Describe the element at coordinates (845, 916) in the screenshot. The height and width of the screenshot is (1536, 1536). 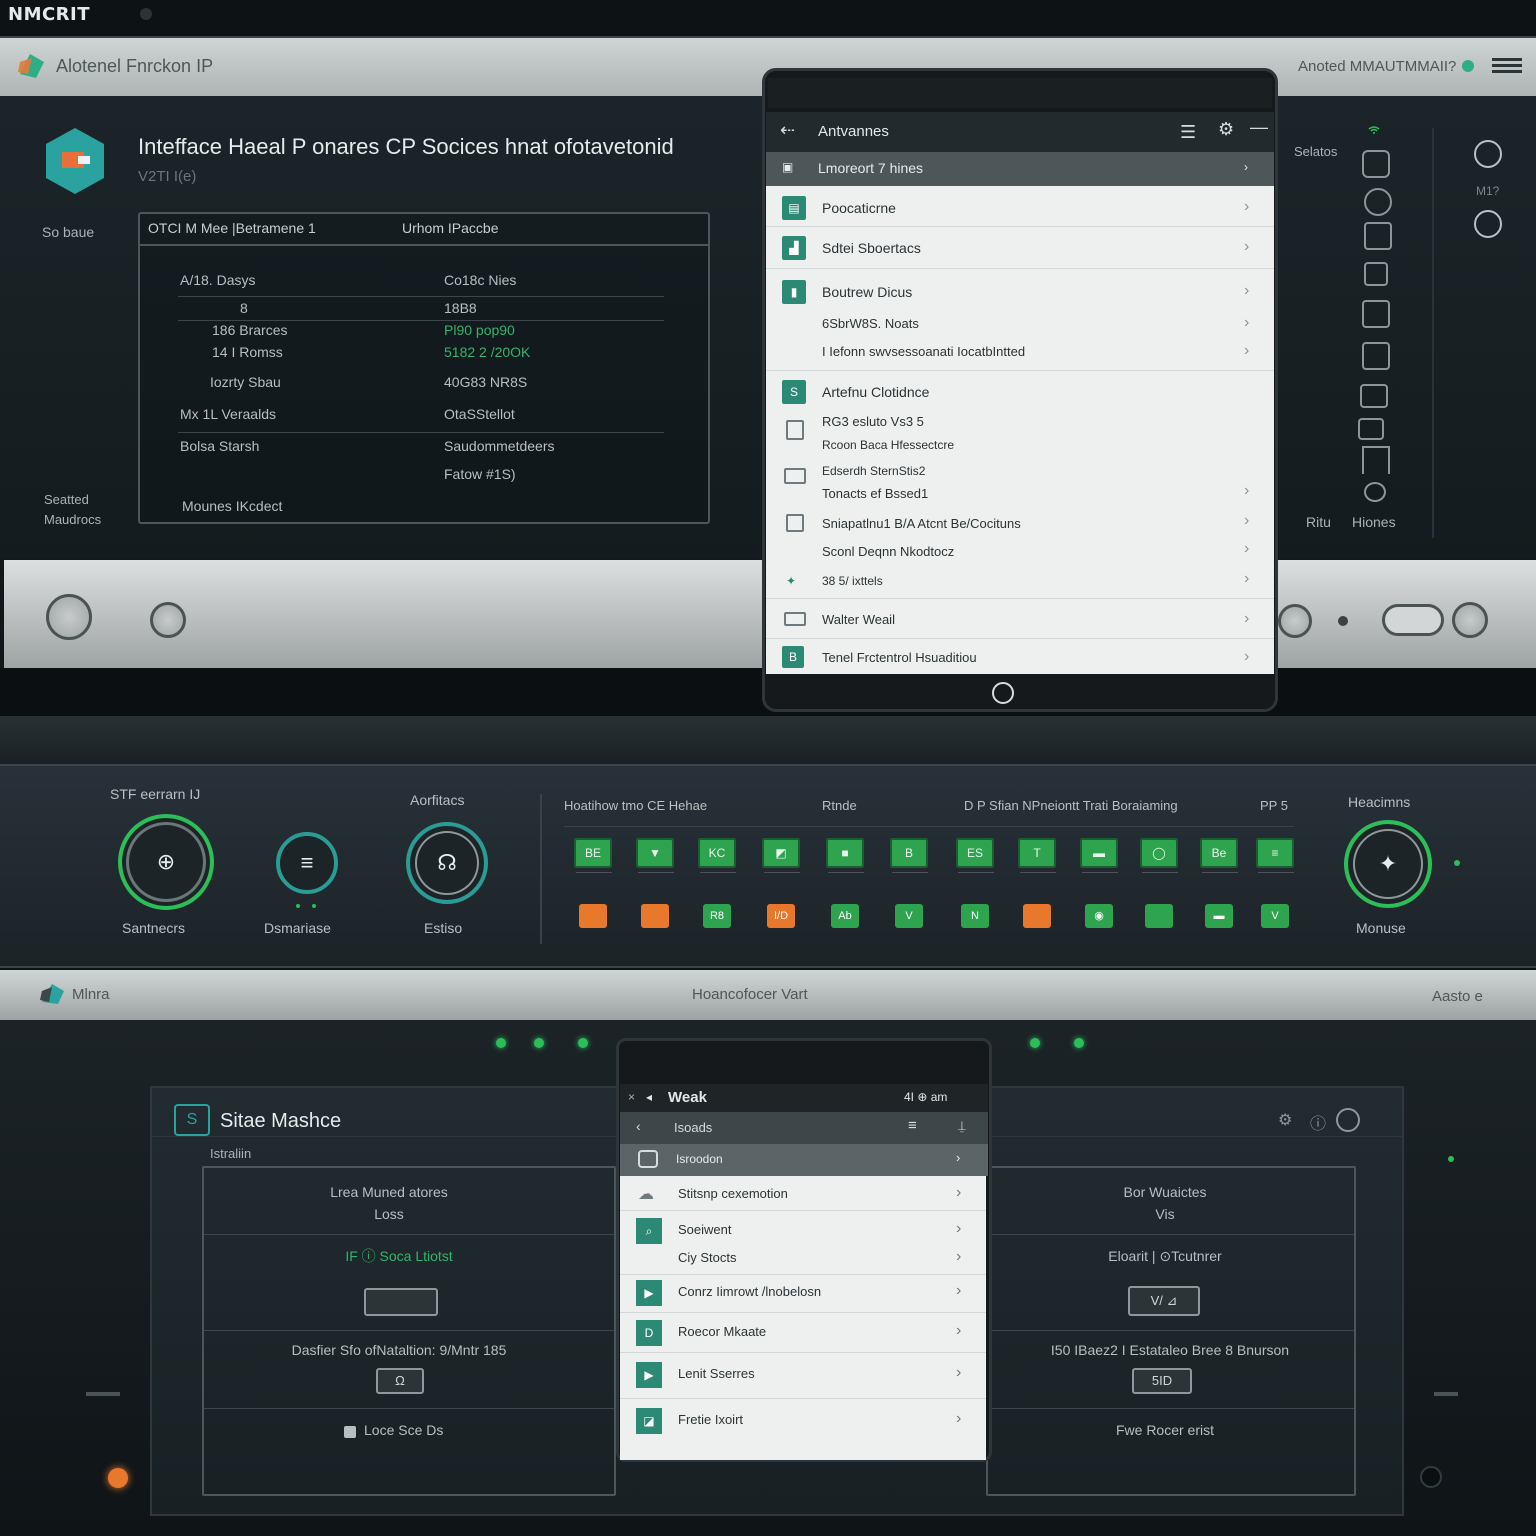
I see `rack-small-button: Ab` at that location.